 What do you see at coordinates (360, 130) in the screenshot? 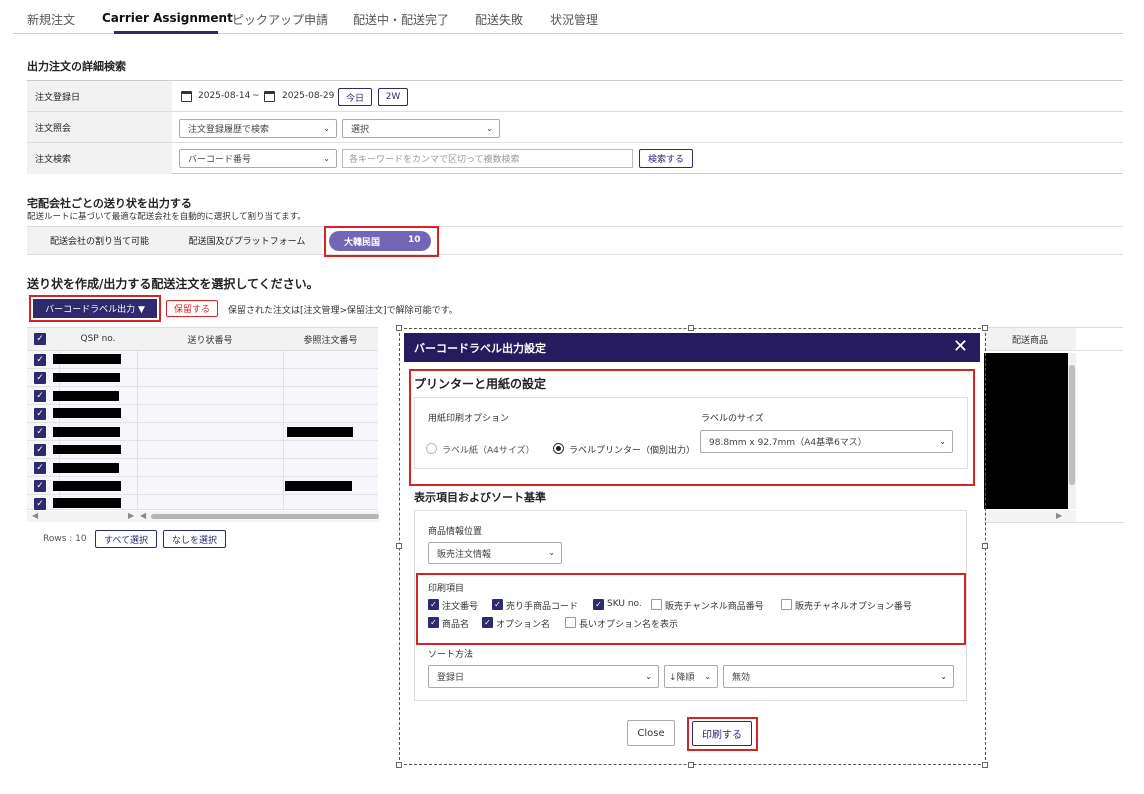
I see `inquiry-option-value: 選択` at bounding box center [360, 130].